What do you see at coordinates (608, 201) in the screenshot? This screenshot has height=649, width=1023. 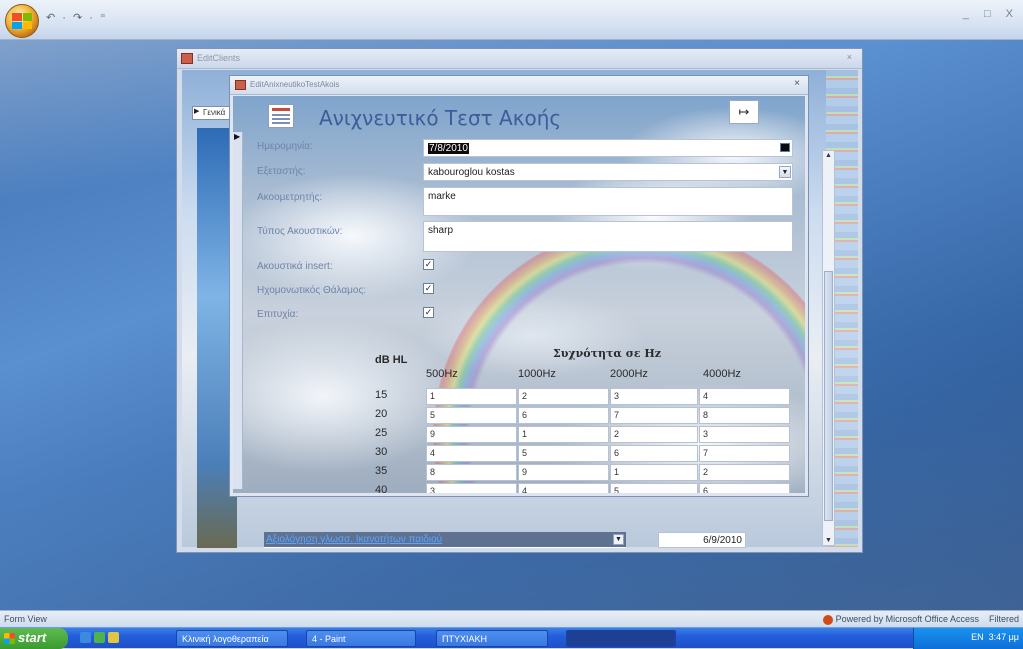 I see `audiometer-field: marke` at bounding box center [608, 201].